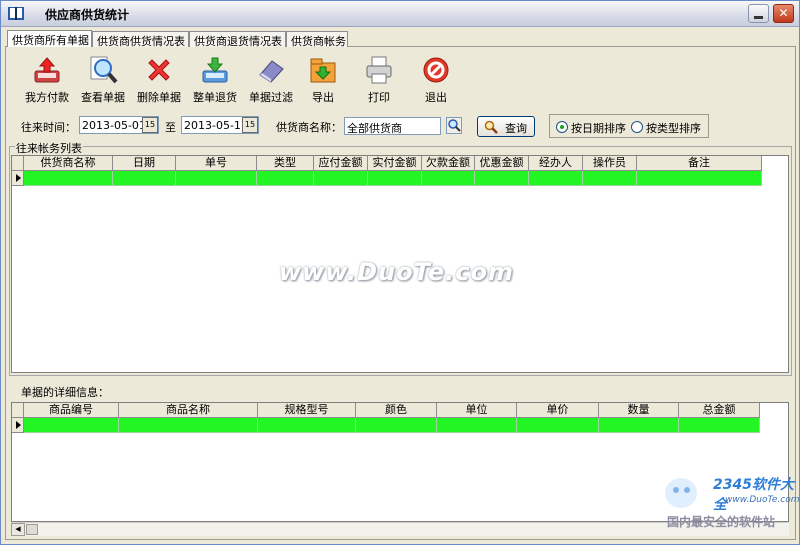 Image resolution: width=800 pixels, height=545 pixels. I want to click on watermark-text: www.DuoTe.com, so click(396, 272).